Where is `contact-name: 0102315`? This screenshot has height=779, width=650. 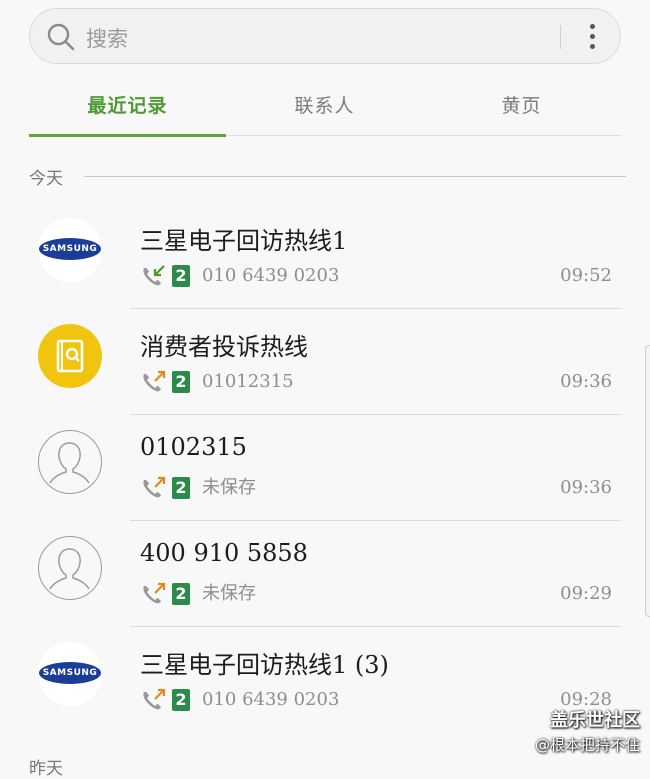
contact-name: 0102315 is located at coordinates (193, 447).